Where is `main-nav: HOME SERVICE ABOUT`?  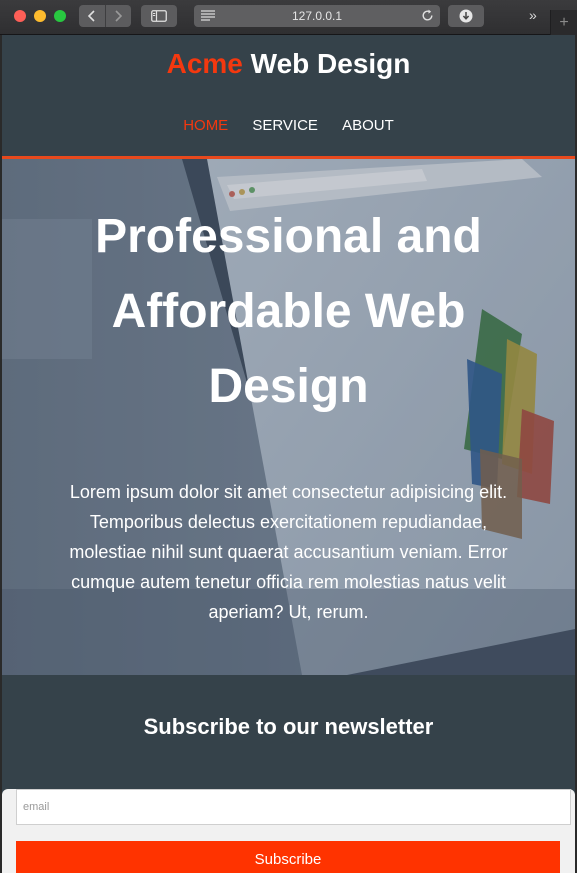 main-nav: HOME SERVICE ABOUT is located at coordinates (288, 126).